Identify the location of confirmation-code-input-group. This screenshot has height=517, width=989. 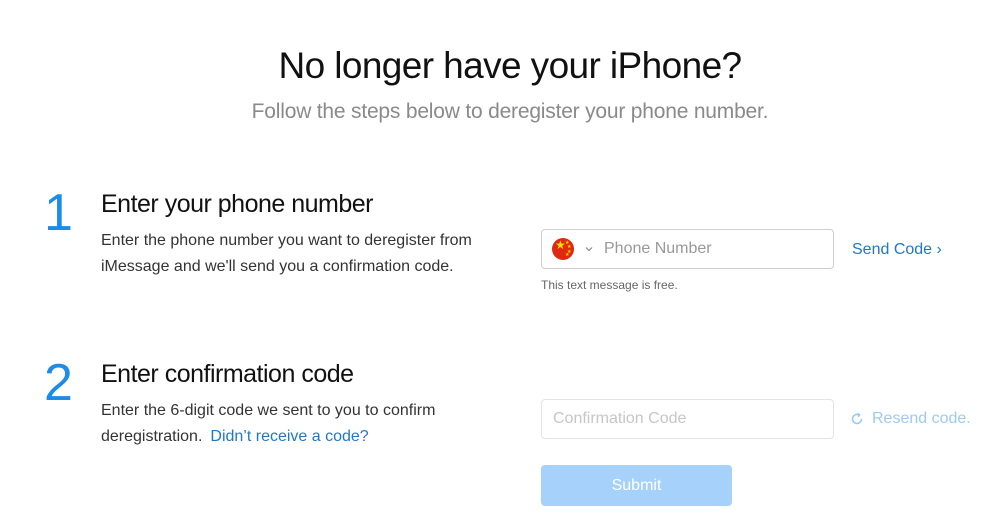
(687, 419).